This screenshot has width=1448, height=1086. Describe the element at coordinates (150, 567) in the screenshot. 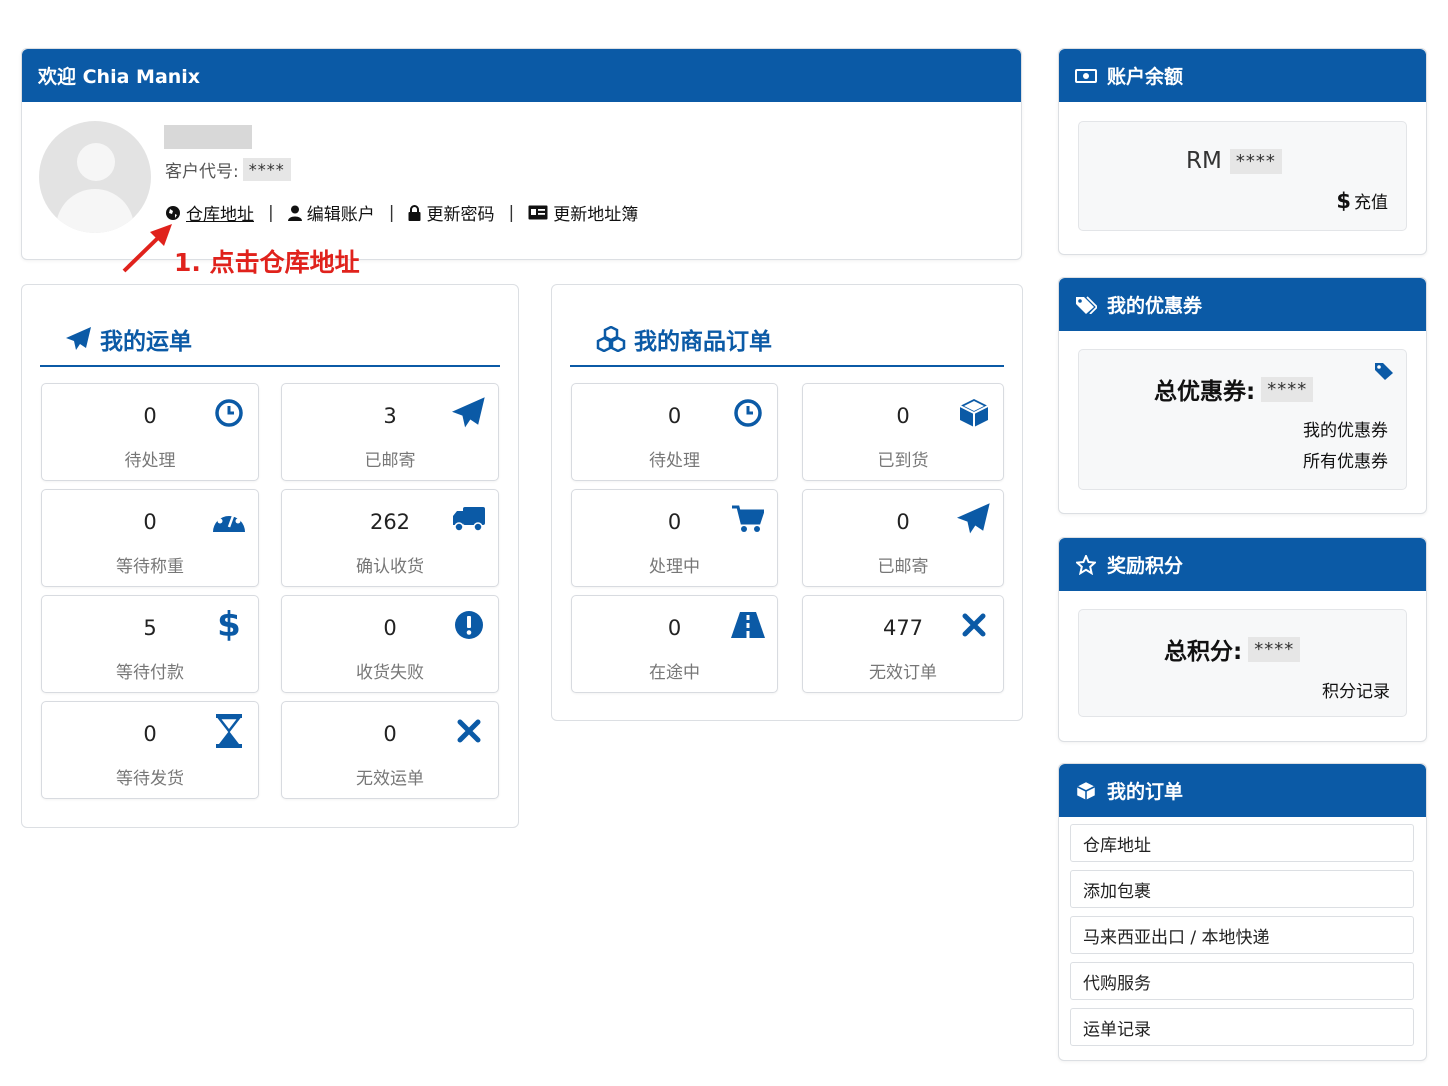

I see `card-label: 等待称重` at that location.